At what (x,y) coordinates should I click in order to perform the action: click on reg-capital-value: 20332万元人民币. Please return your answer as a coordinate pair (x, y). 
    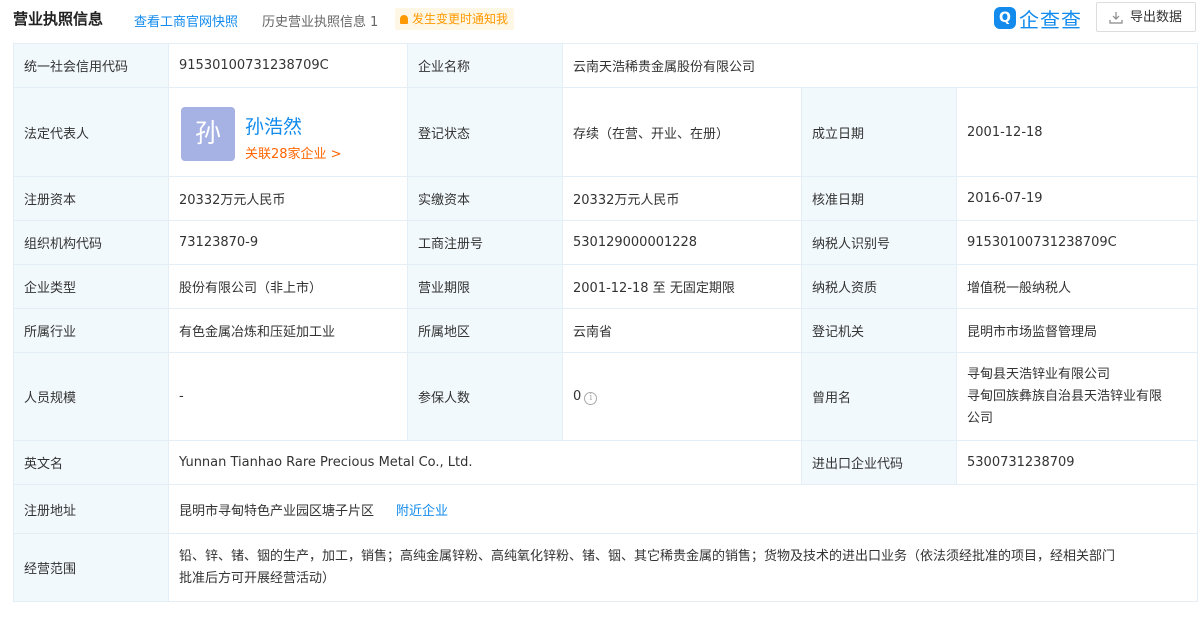
    Looking at the image, I should click on (288, 198).